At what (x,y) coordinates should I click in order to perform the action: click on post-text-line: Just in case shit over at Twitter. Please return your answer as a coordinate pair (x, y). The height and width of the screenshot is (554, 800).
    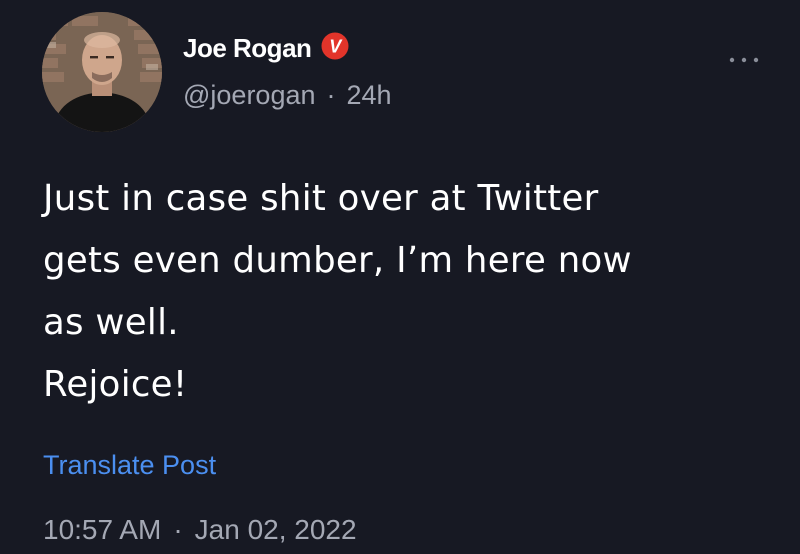
    Looking at the image, I should click on (321, 198).